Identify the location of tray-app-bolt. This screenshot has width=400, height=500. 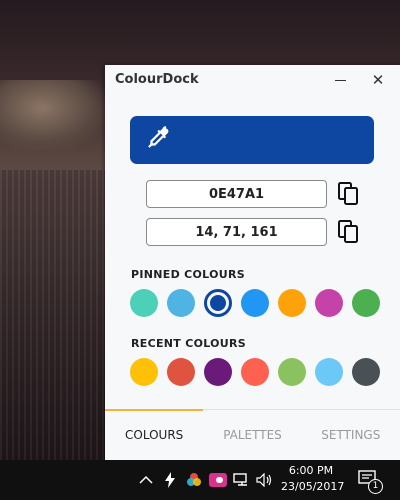
(170, 480).